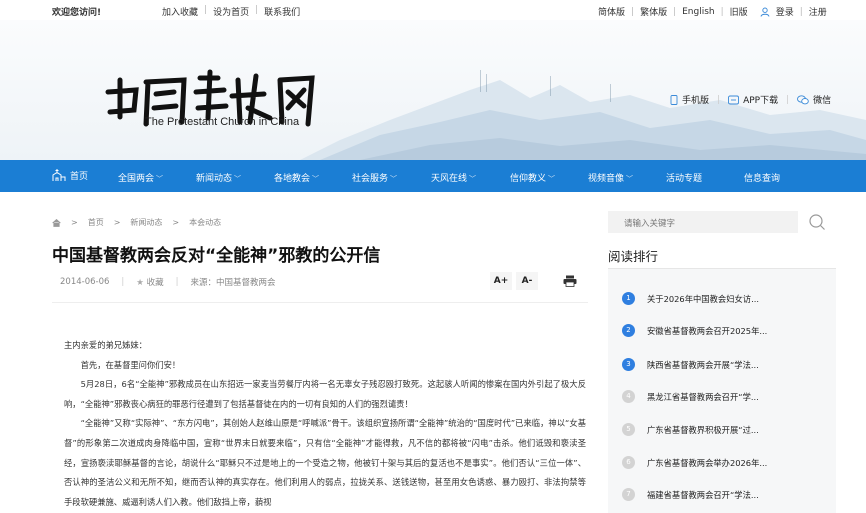  What do you see at coordinates (739, 11) in the screenshot?
I see `old-version-link: 旧版` at bounding box center [739, 11].